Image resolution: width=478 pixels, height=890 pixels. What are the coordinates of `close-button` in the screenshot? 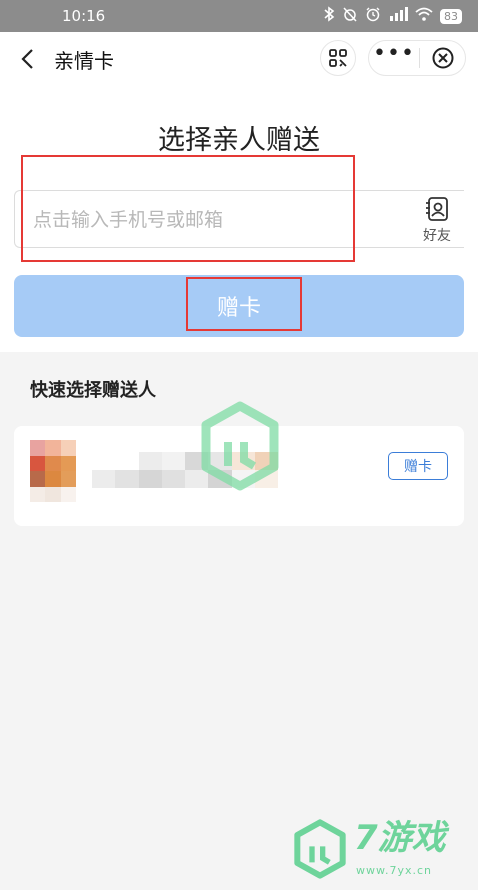 It's located at (442, 58).